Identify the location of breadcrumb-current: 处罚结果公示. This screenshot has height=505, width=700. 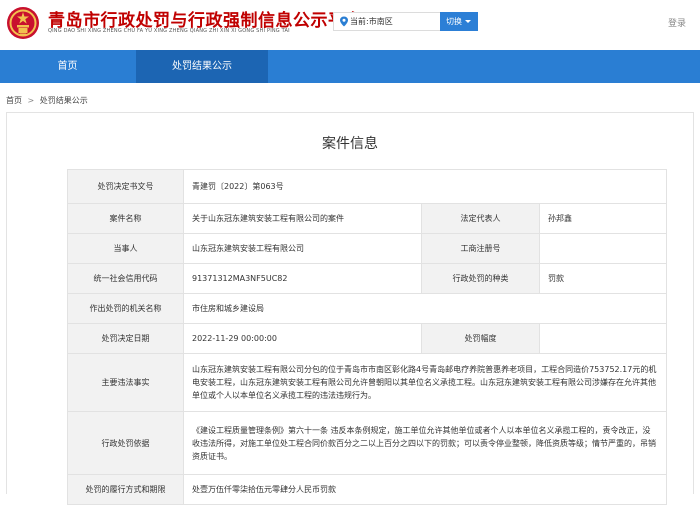
(63, 100).